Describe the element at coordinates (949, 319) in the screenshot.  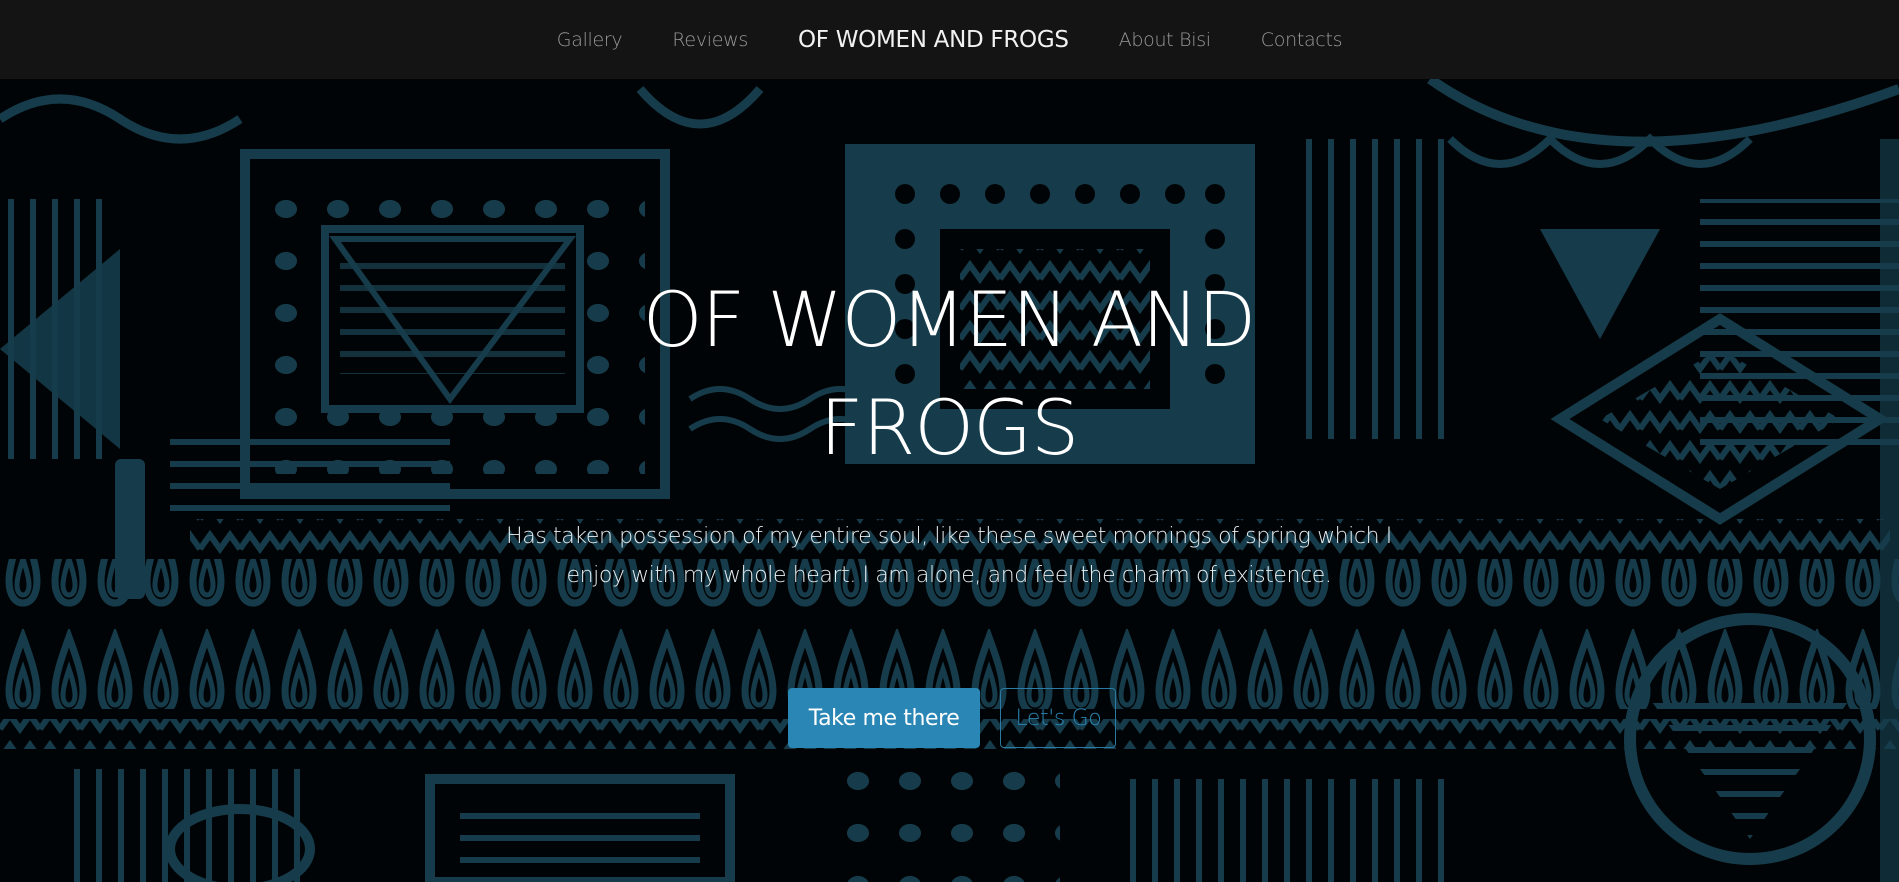
I see `hero-title-line-1: OF WOMEN AND` at that location.